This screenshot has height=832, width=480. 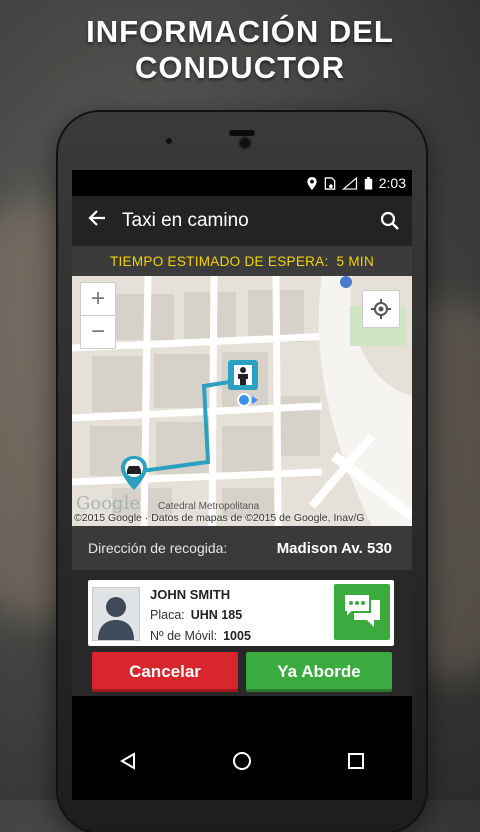 What do you see at coordinates (349, 183) in the screenshot?
I see `signal-icon` at bounding box center [349, 183].